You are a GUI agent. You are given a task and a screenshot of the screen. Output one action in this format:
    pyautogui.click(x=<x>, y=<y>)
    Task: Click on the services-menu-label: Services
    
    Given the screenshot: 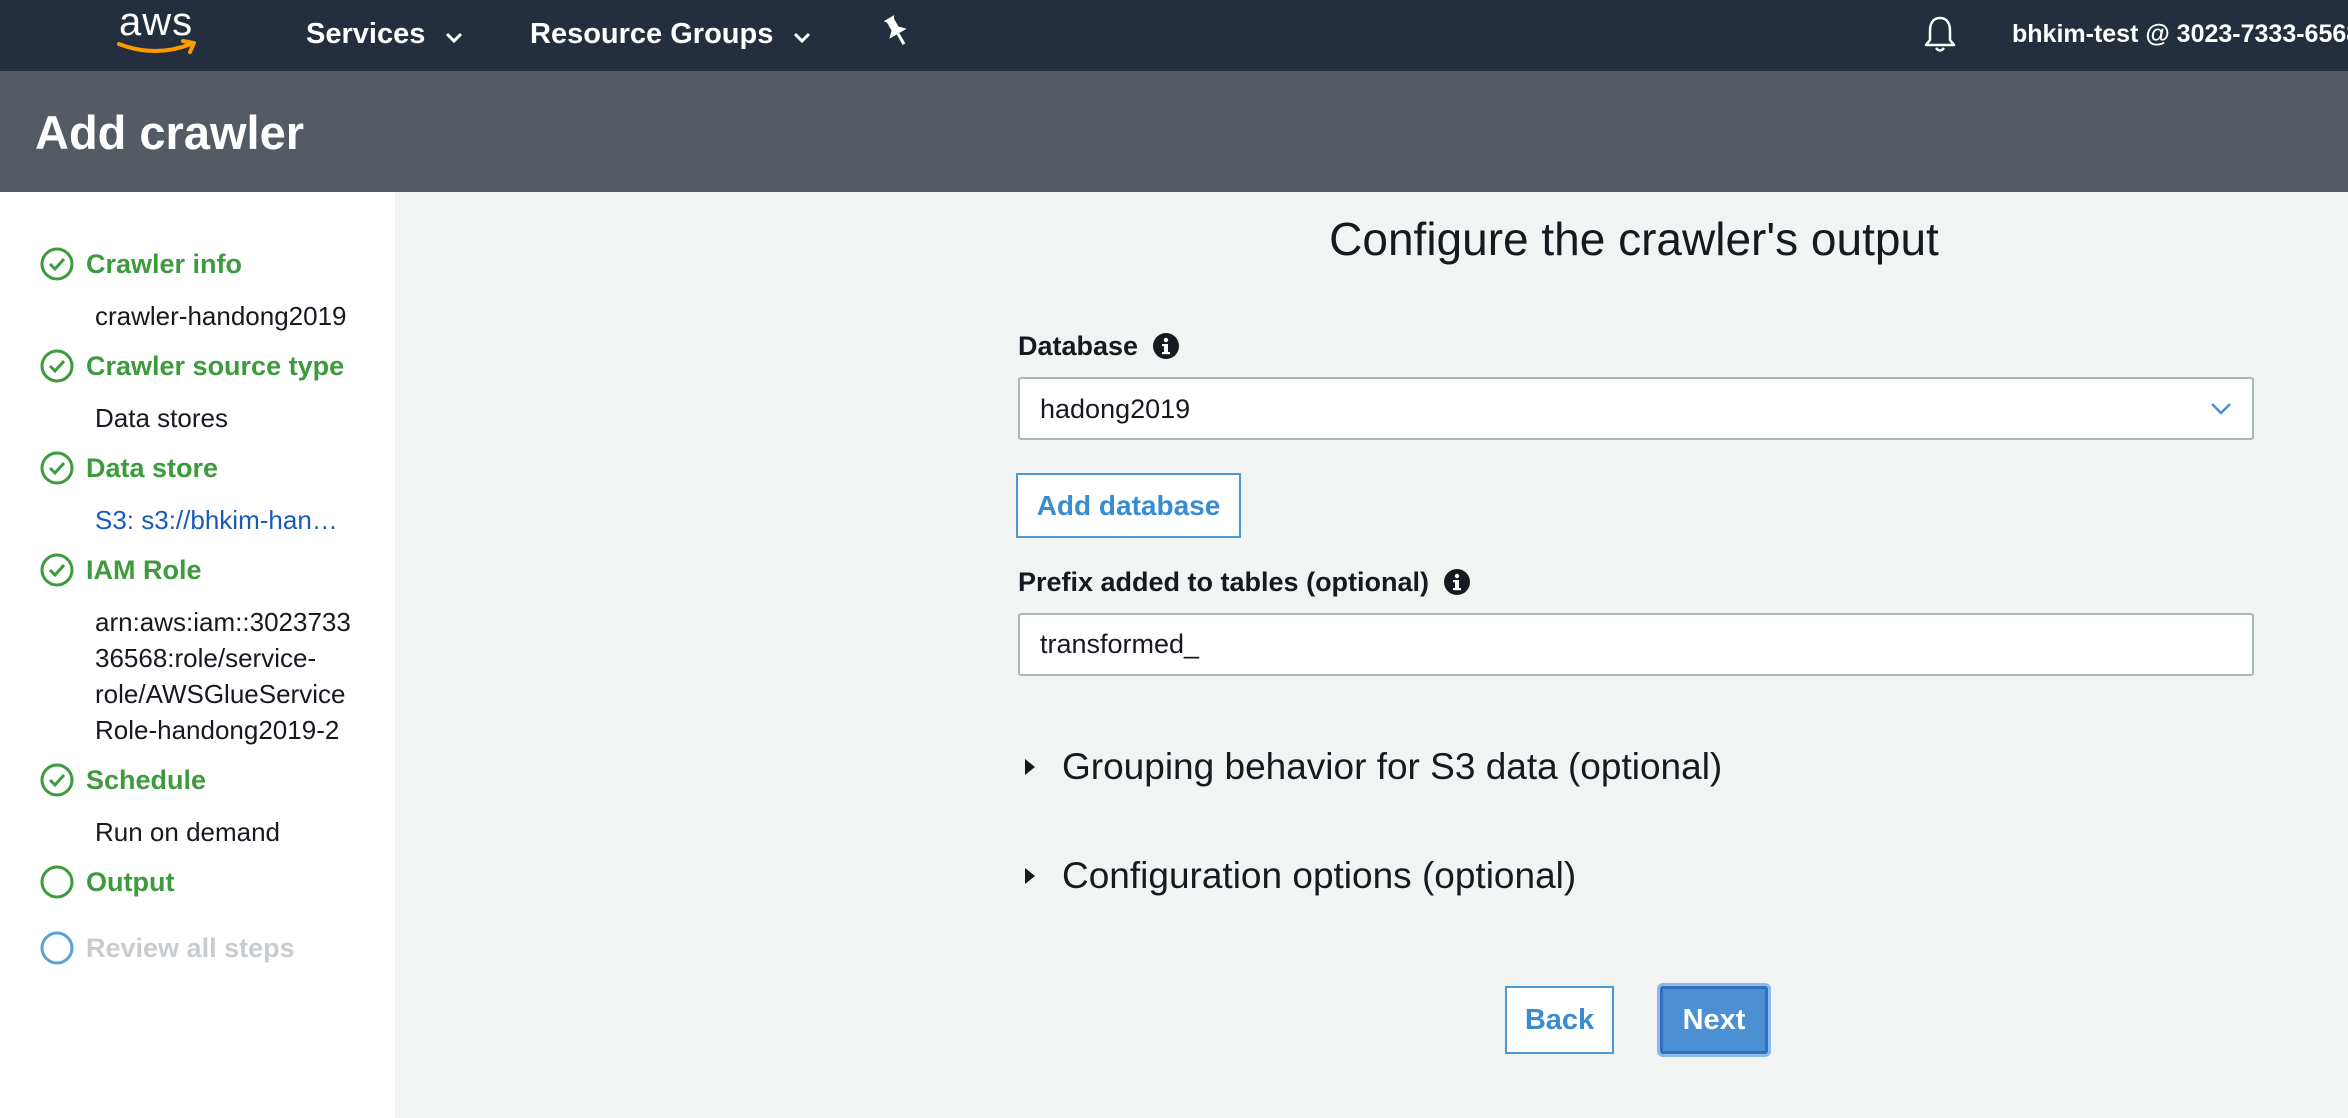 What is the action you would take?
    pyautogui.click(x=366, y=34)
    